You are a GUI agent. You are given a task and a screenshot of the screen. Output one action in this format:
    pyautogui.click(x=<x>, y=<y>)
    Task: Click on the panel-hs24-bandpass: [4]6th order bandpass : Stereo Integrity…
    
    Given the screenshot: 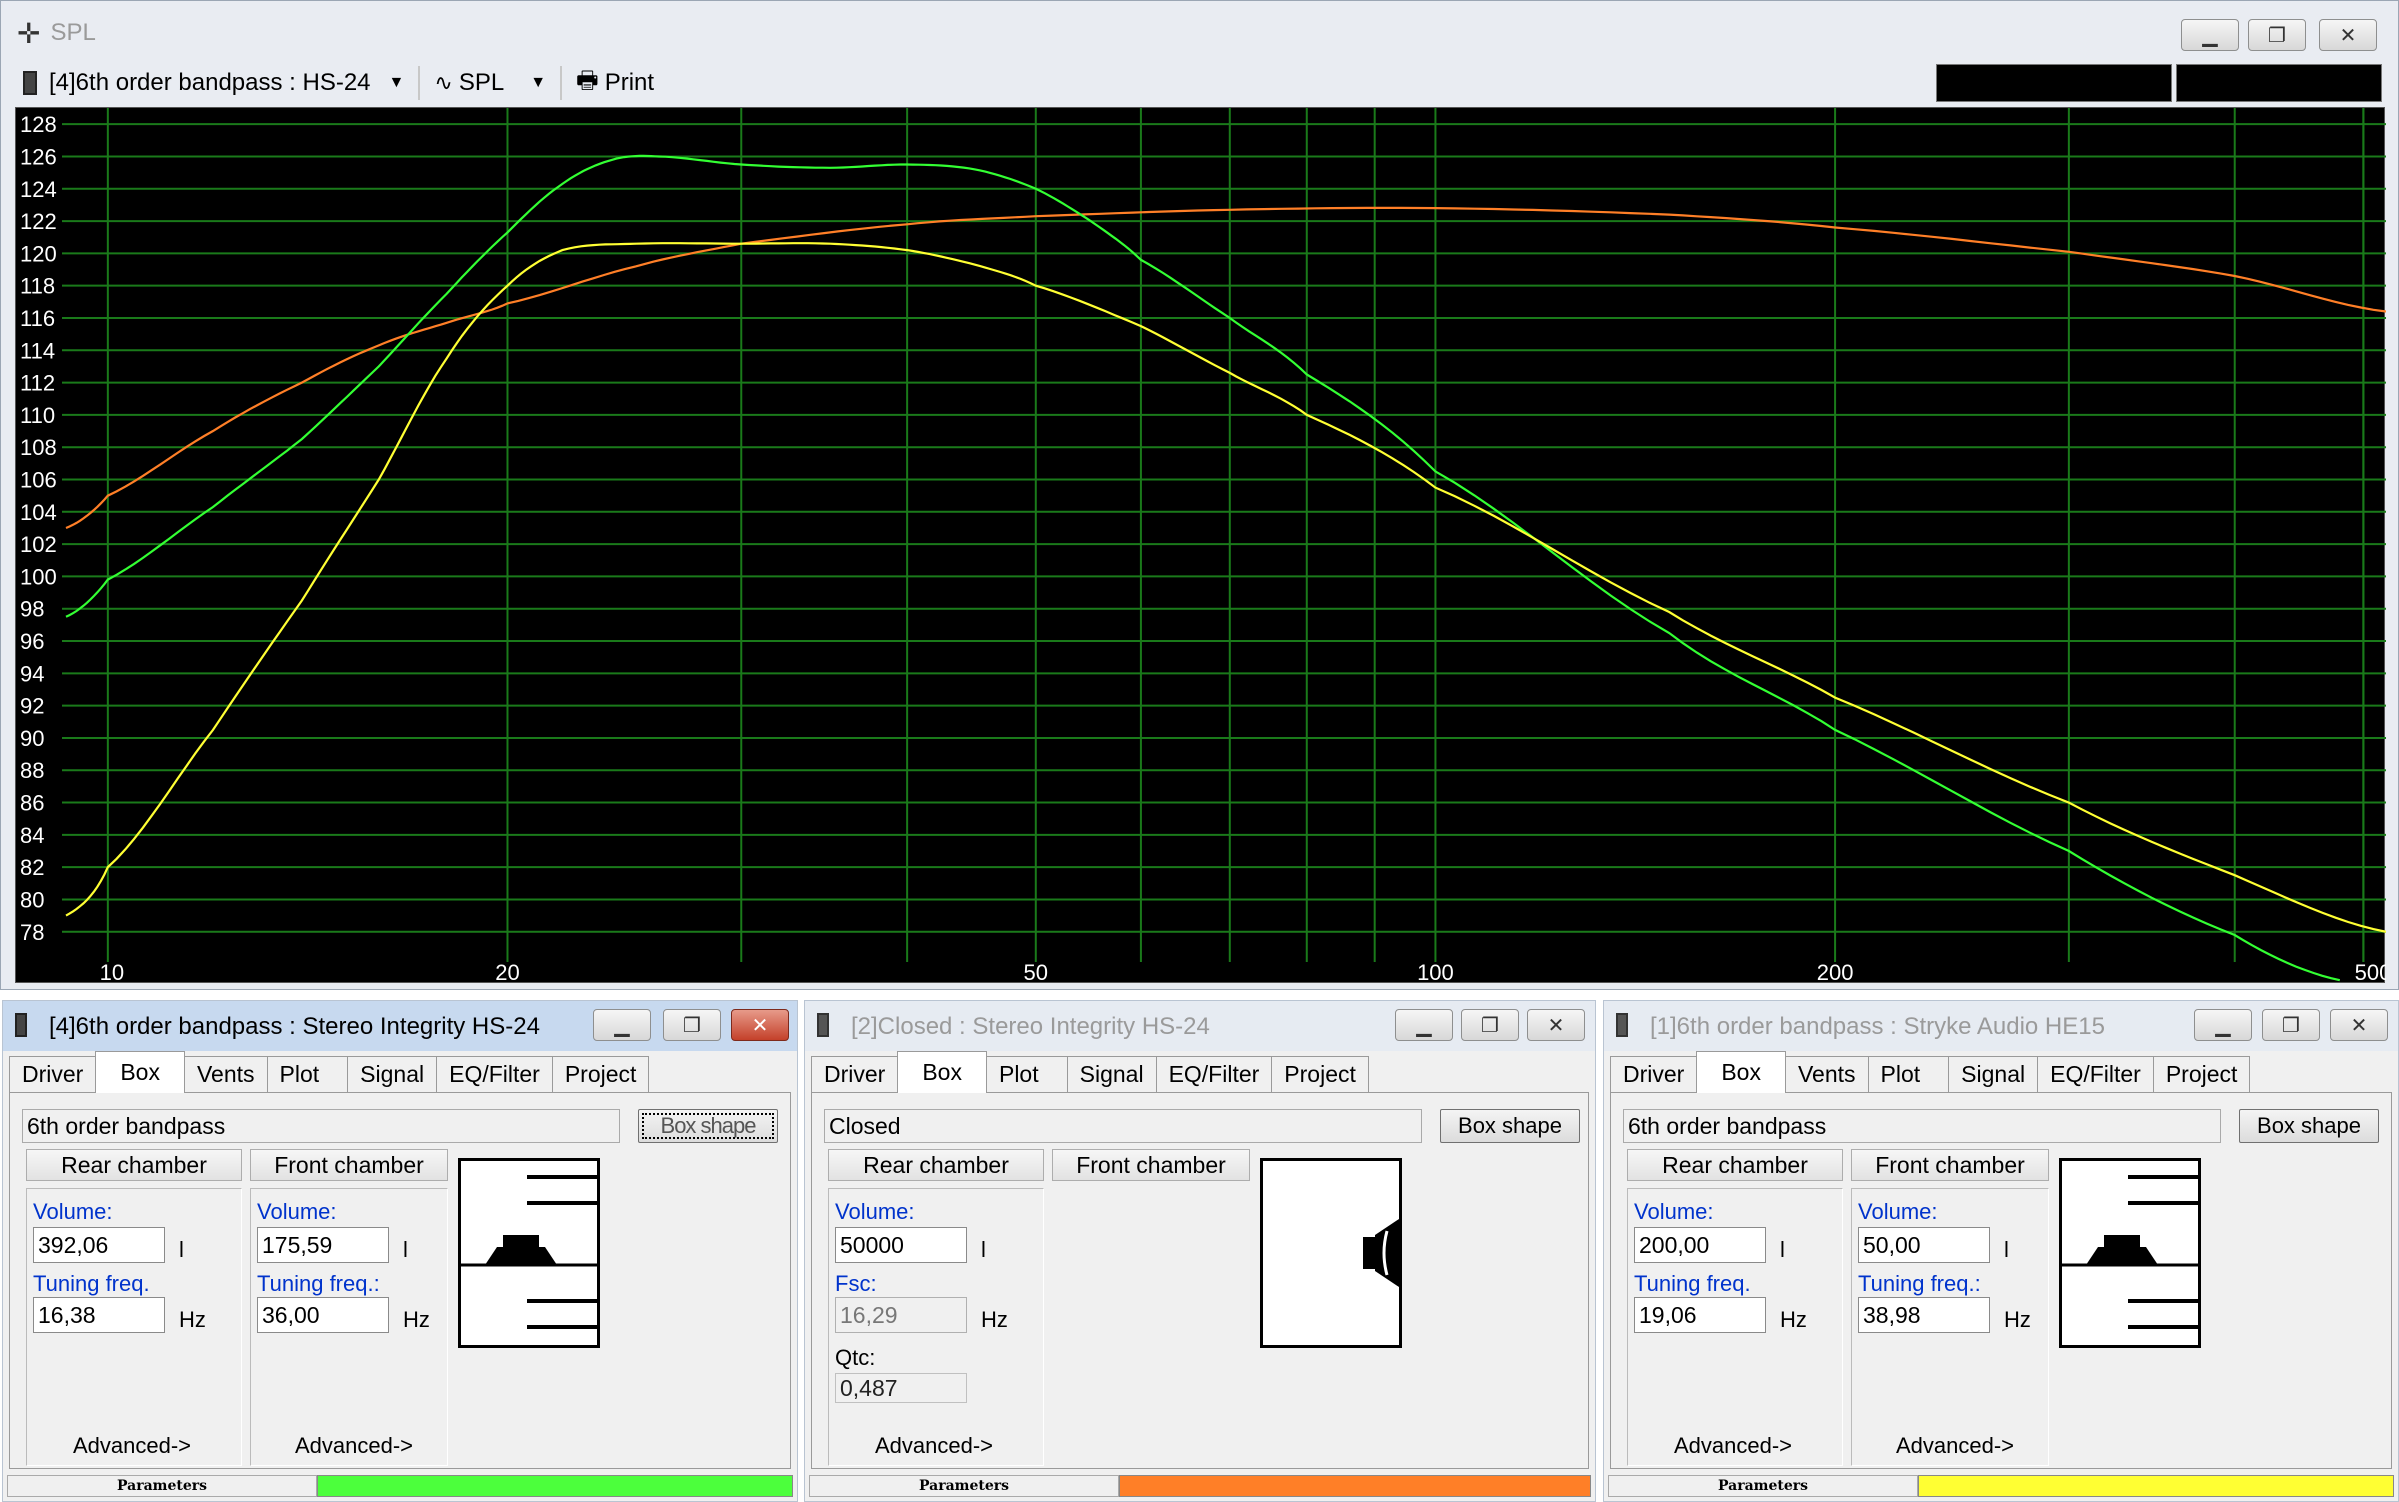 What is the action you would take?
    pyautogui.click(x=400, y=1251)
    